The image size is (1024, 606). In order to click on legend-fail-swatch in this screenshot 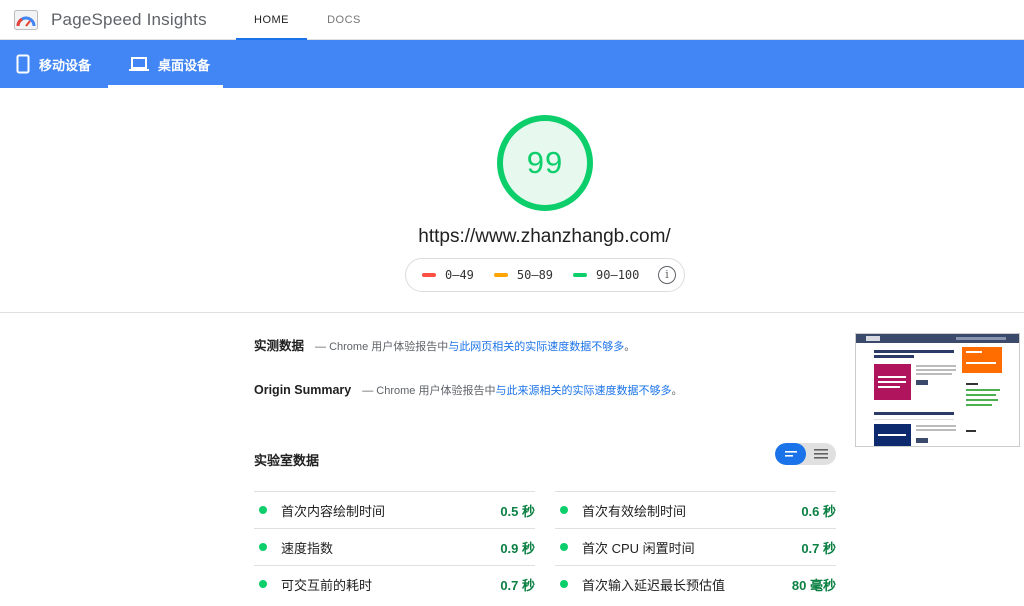, I will do `click(429, 275)`.